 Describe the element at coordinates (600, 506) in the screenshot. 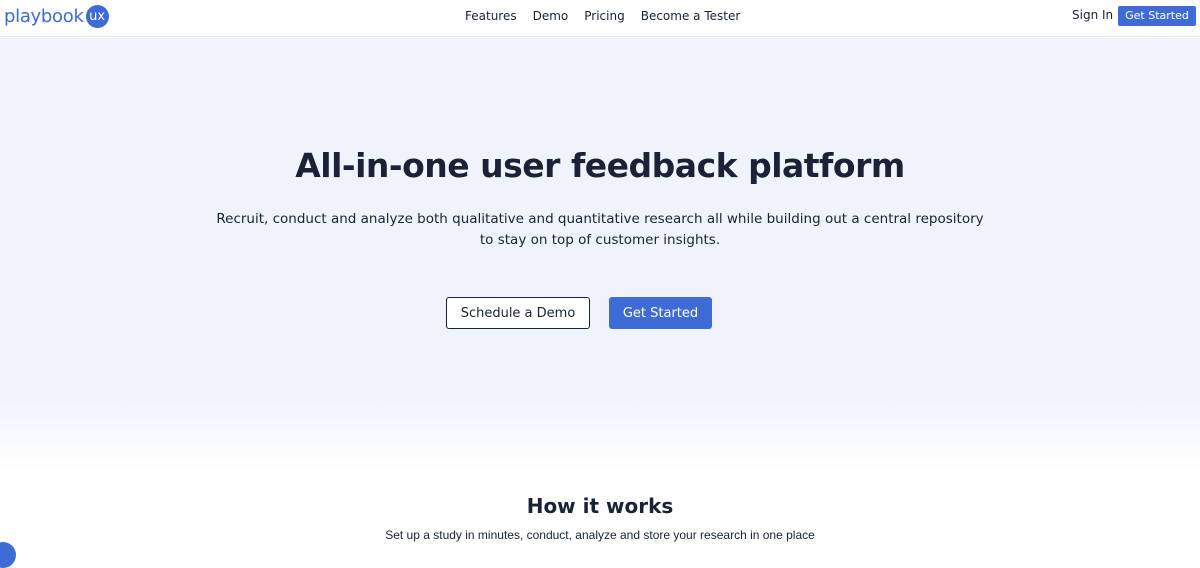

I see `how-it-works-title: How it works` at that location.